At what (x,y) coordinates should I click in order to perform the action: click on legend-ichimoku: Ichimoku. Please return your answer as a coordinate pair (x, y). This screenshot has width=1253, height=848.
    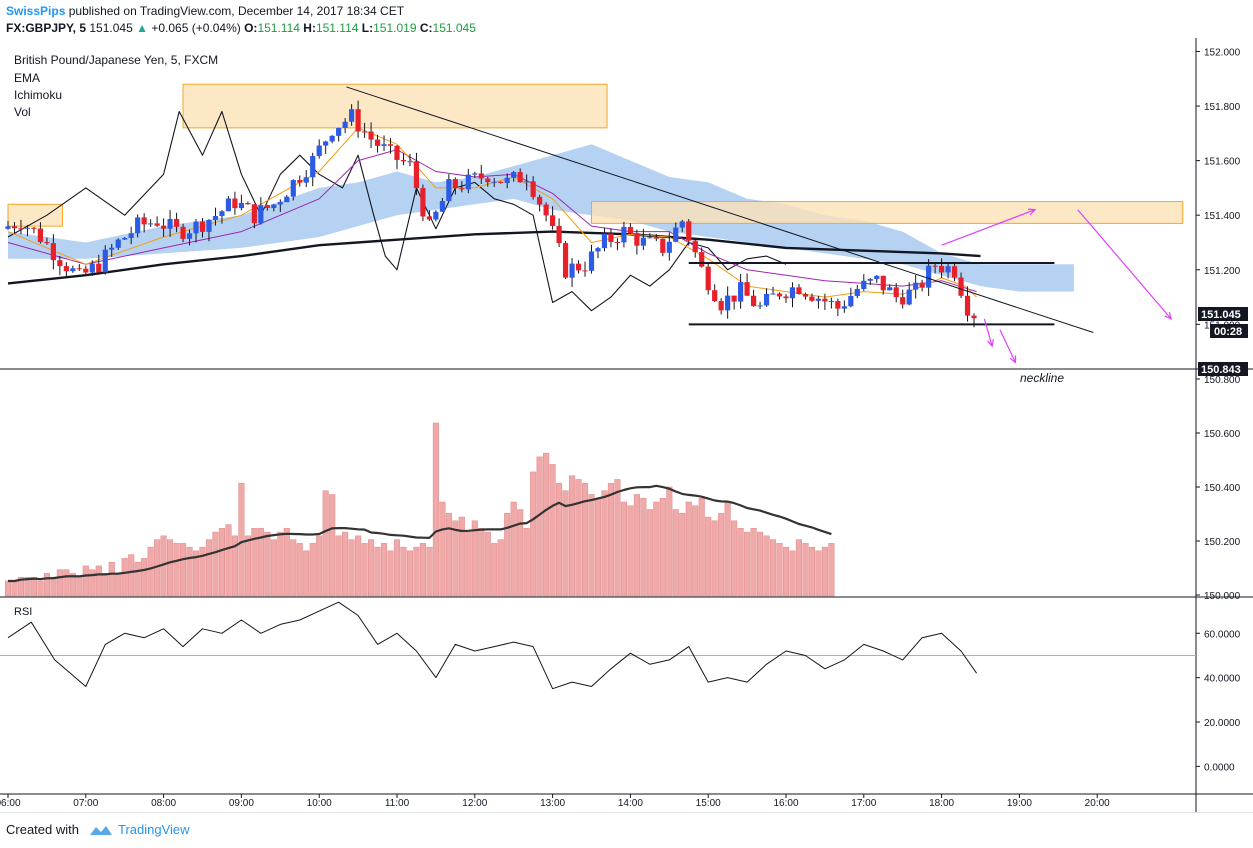
    Looking at the image, I should click on (38, 95).